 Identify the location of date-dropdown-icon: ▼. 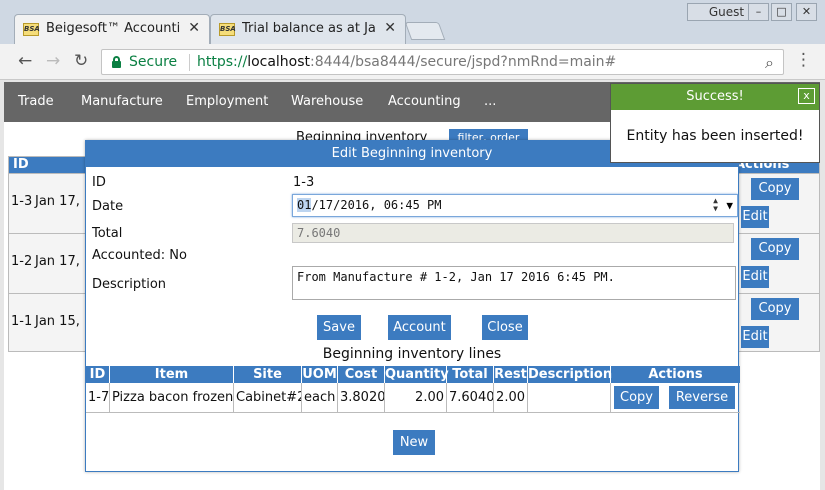
(729, 205).